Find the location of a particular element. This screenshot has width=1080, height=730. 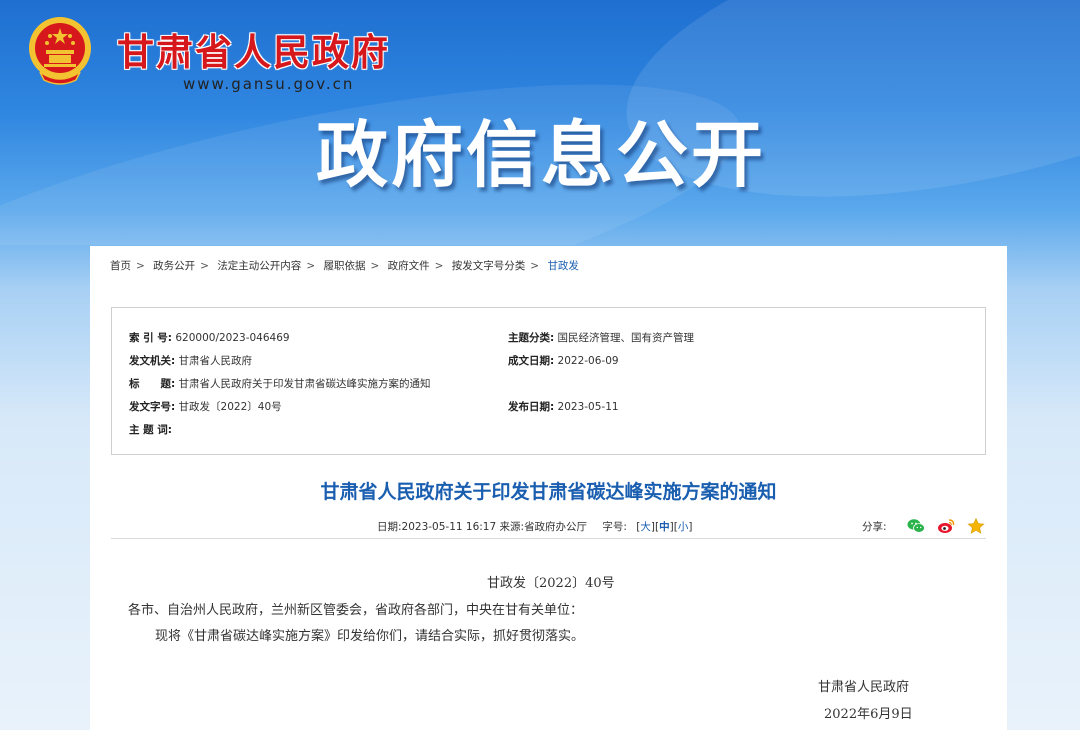

weibo-icon is located at coordinates (946, 526).